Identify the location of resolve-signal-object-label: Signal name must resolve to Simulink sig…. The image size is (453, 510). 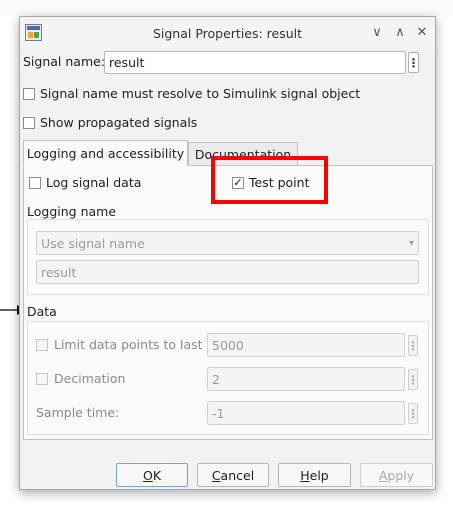
(200, 93).